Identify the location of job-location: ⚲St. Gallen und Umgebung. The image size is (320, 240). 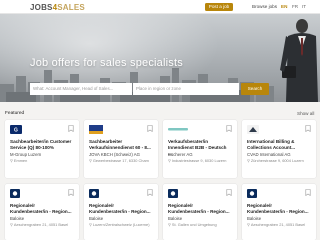
(200, 224).